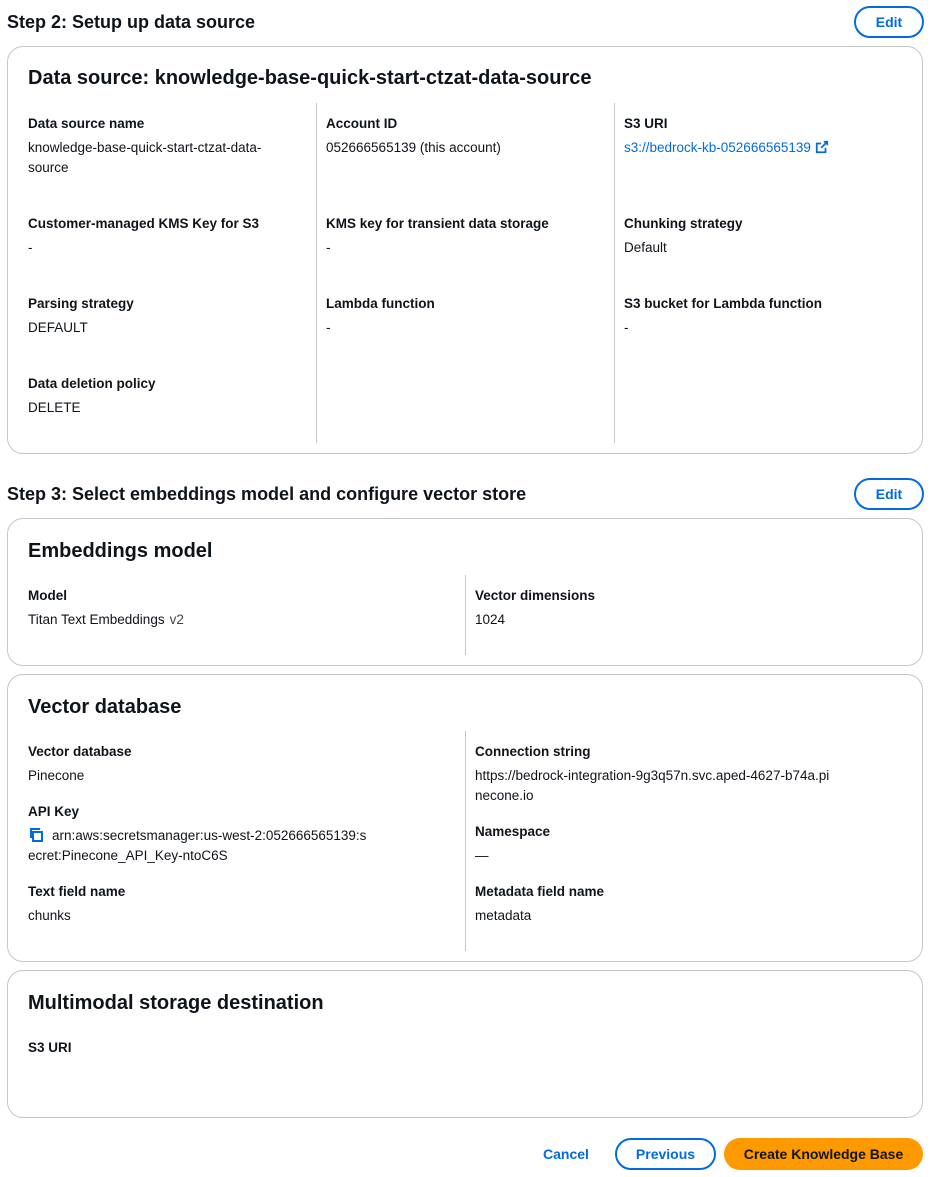  I want to click on s3uri-value: s3://bedrock-kb-052666565139, so click(764, 148).